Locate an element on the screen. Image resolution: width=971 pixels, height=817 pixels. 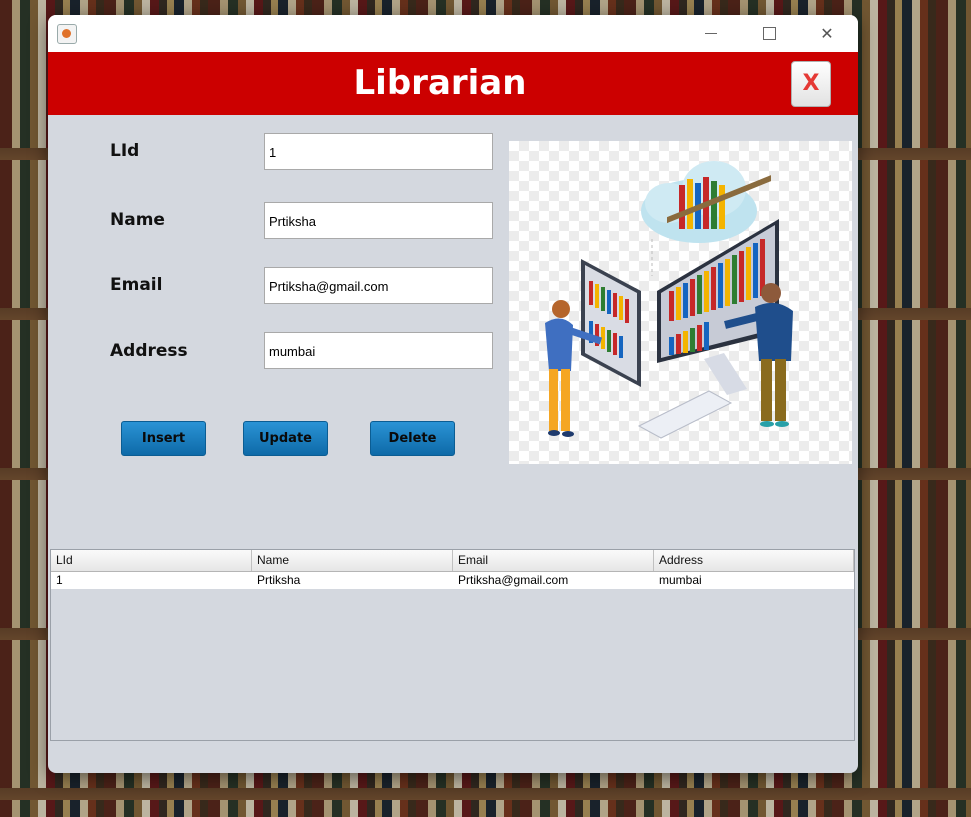
column-header-name: Name is located at coordinates (352, 560).